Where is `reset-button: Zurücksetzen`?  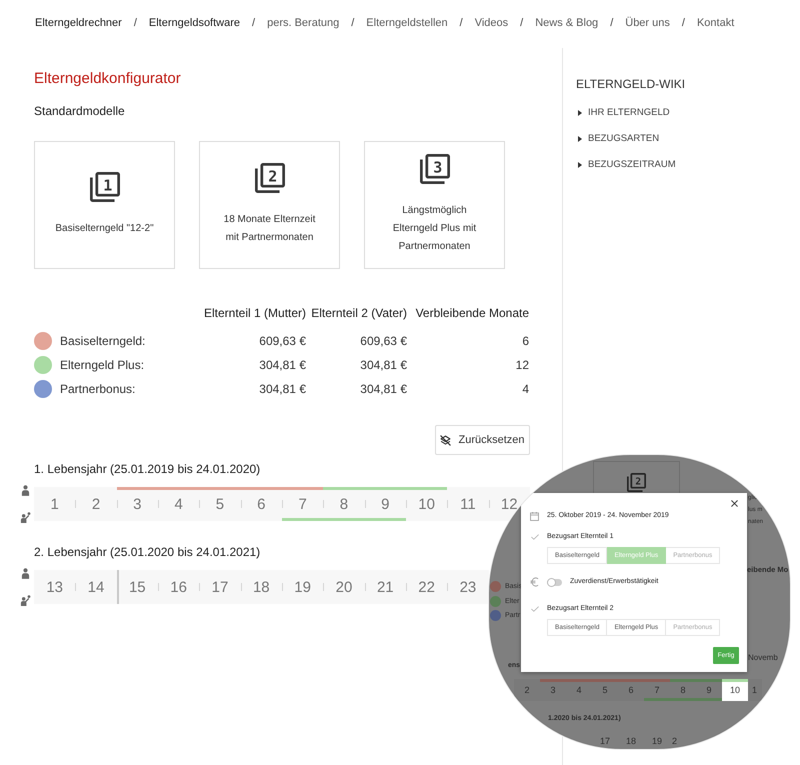
reset-button: Zurücksetzen is located at coordinates (482, 440).